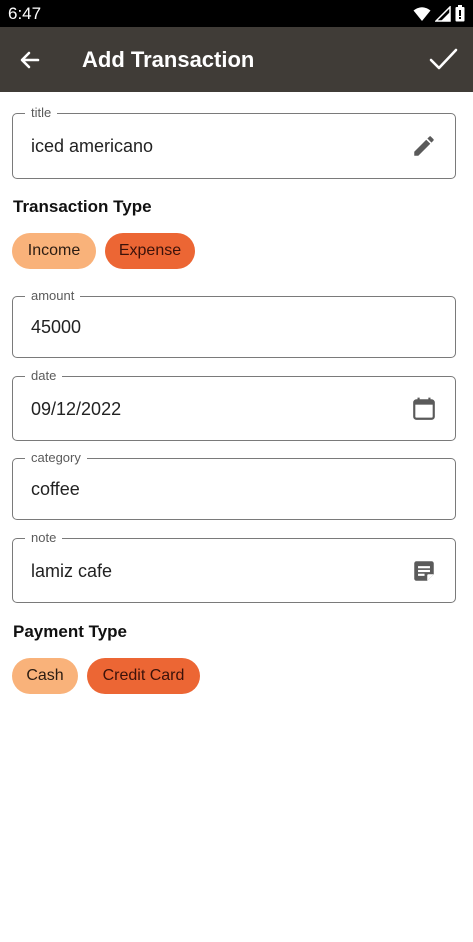 The width and height of the screenshot is (473, 942). I want to click on credit-card-chip: Credit Card, so click(143, 676).